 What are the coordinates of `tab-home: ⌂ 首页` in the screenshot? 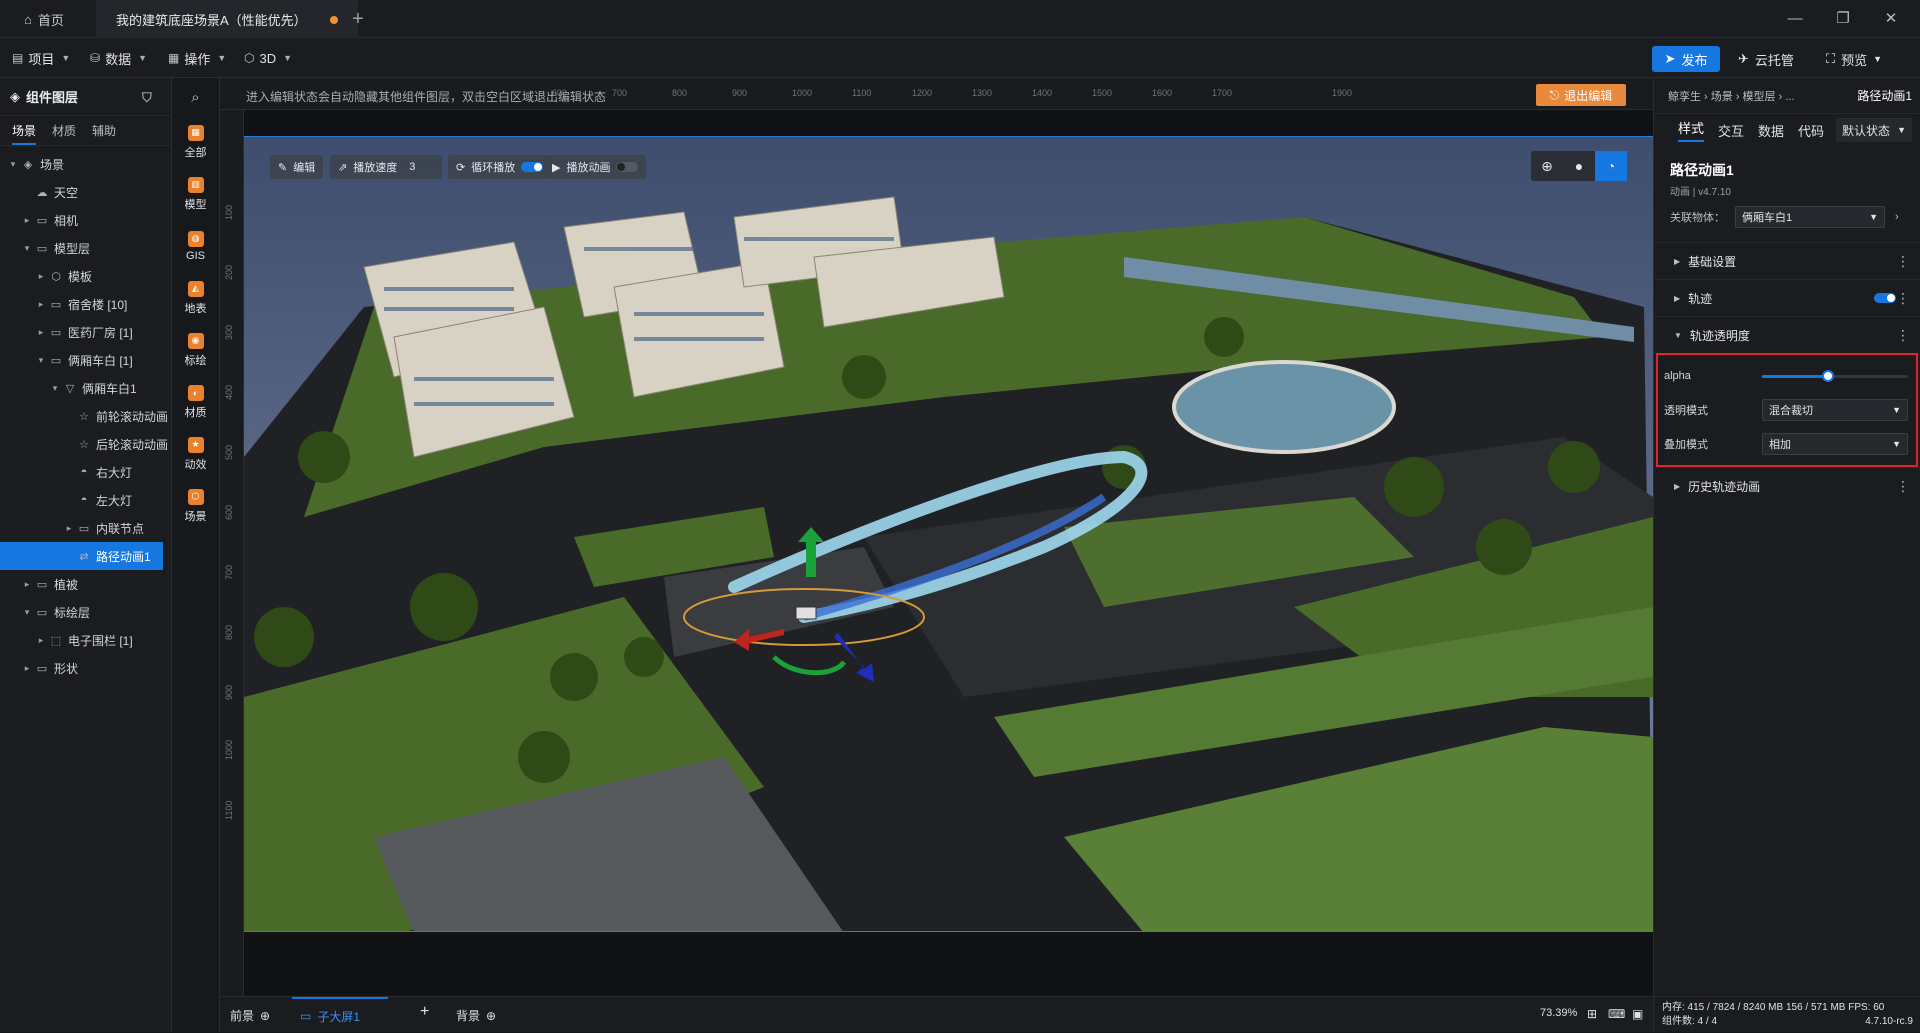 It's located at (48, 19).